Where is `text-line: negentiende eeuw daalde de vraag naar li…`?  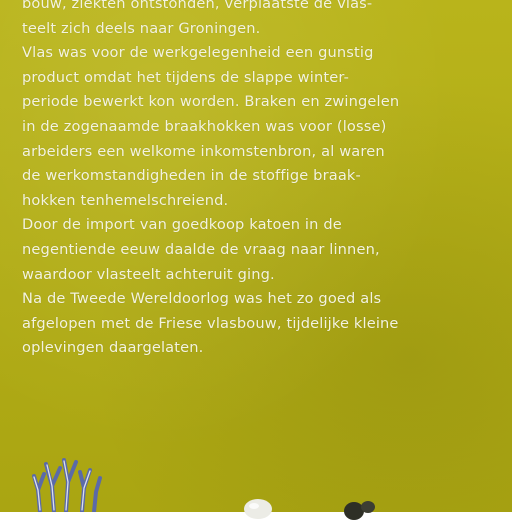
text-line: negentiende eeuw daalde de vraag naar li… is located at coordinates (201, 249).